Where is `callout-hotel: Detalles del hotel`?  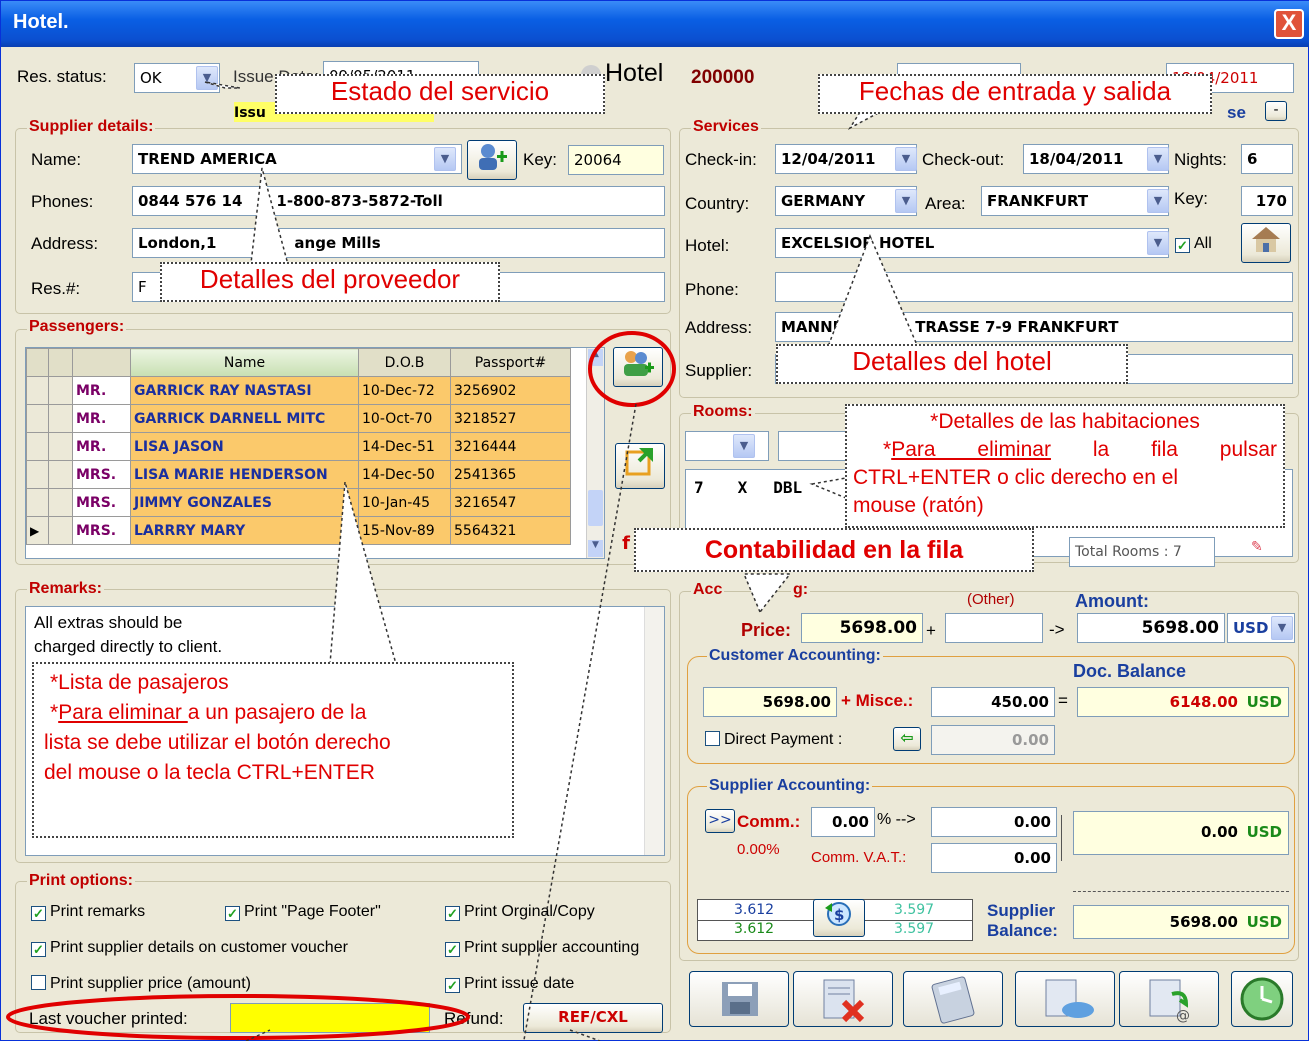 callout-hotel: Detalles del hotel is located at coordinates (952, 364).